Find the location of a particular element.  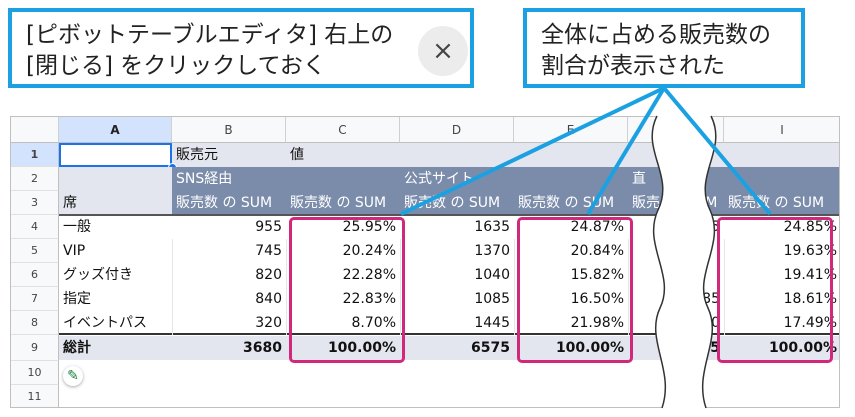

value-cell: 1040 is located at coordinates (457, 275).